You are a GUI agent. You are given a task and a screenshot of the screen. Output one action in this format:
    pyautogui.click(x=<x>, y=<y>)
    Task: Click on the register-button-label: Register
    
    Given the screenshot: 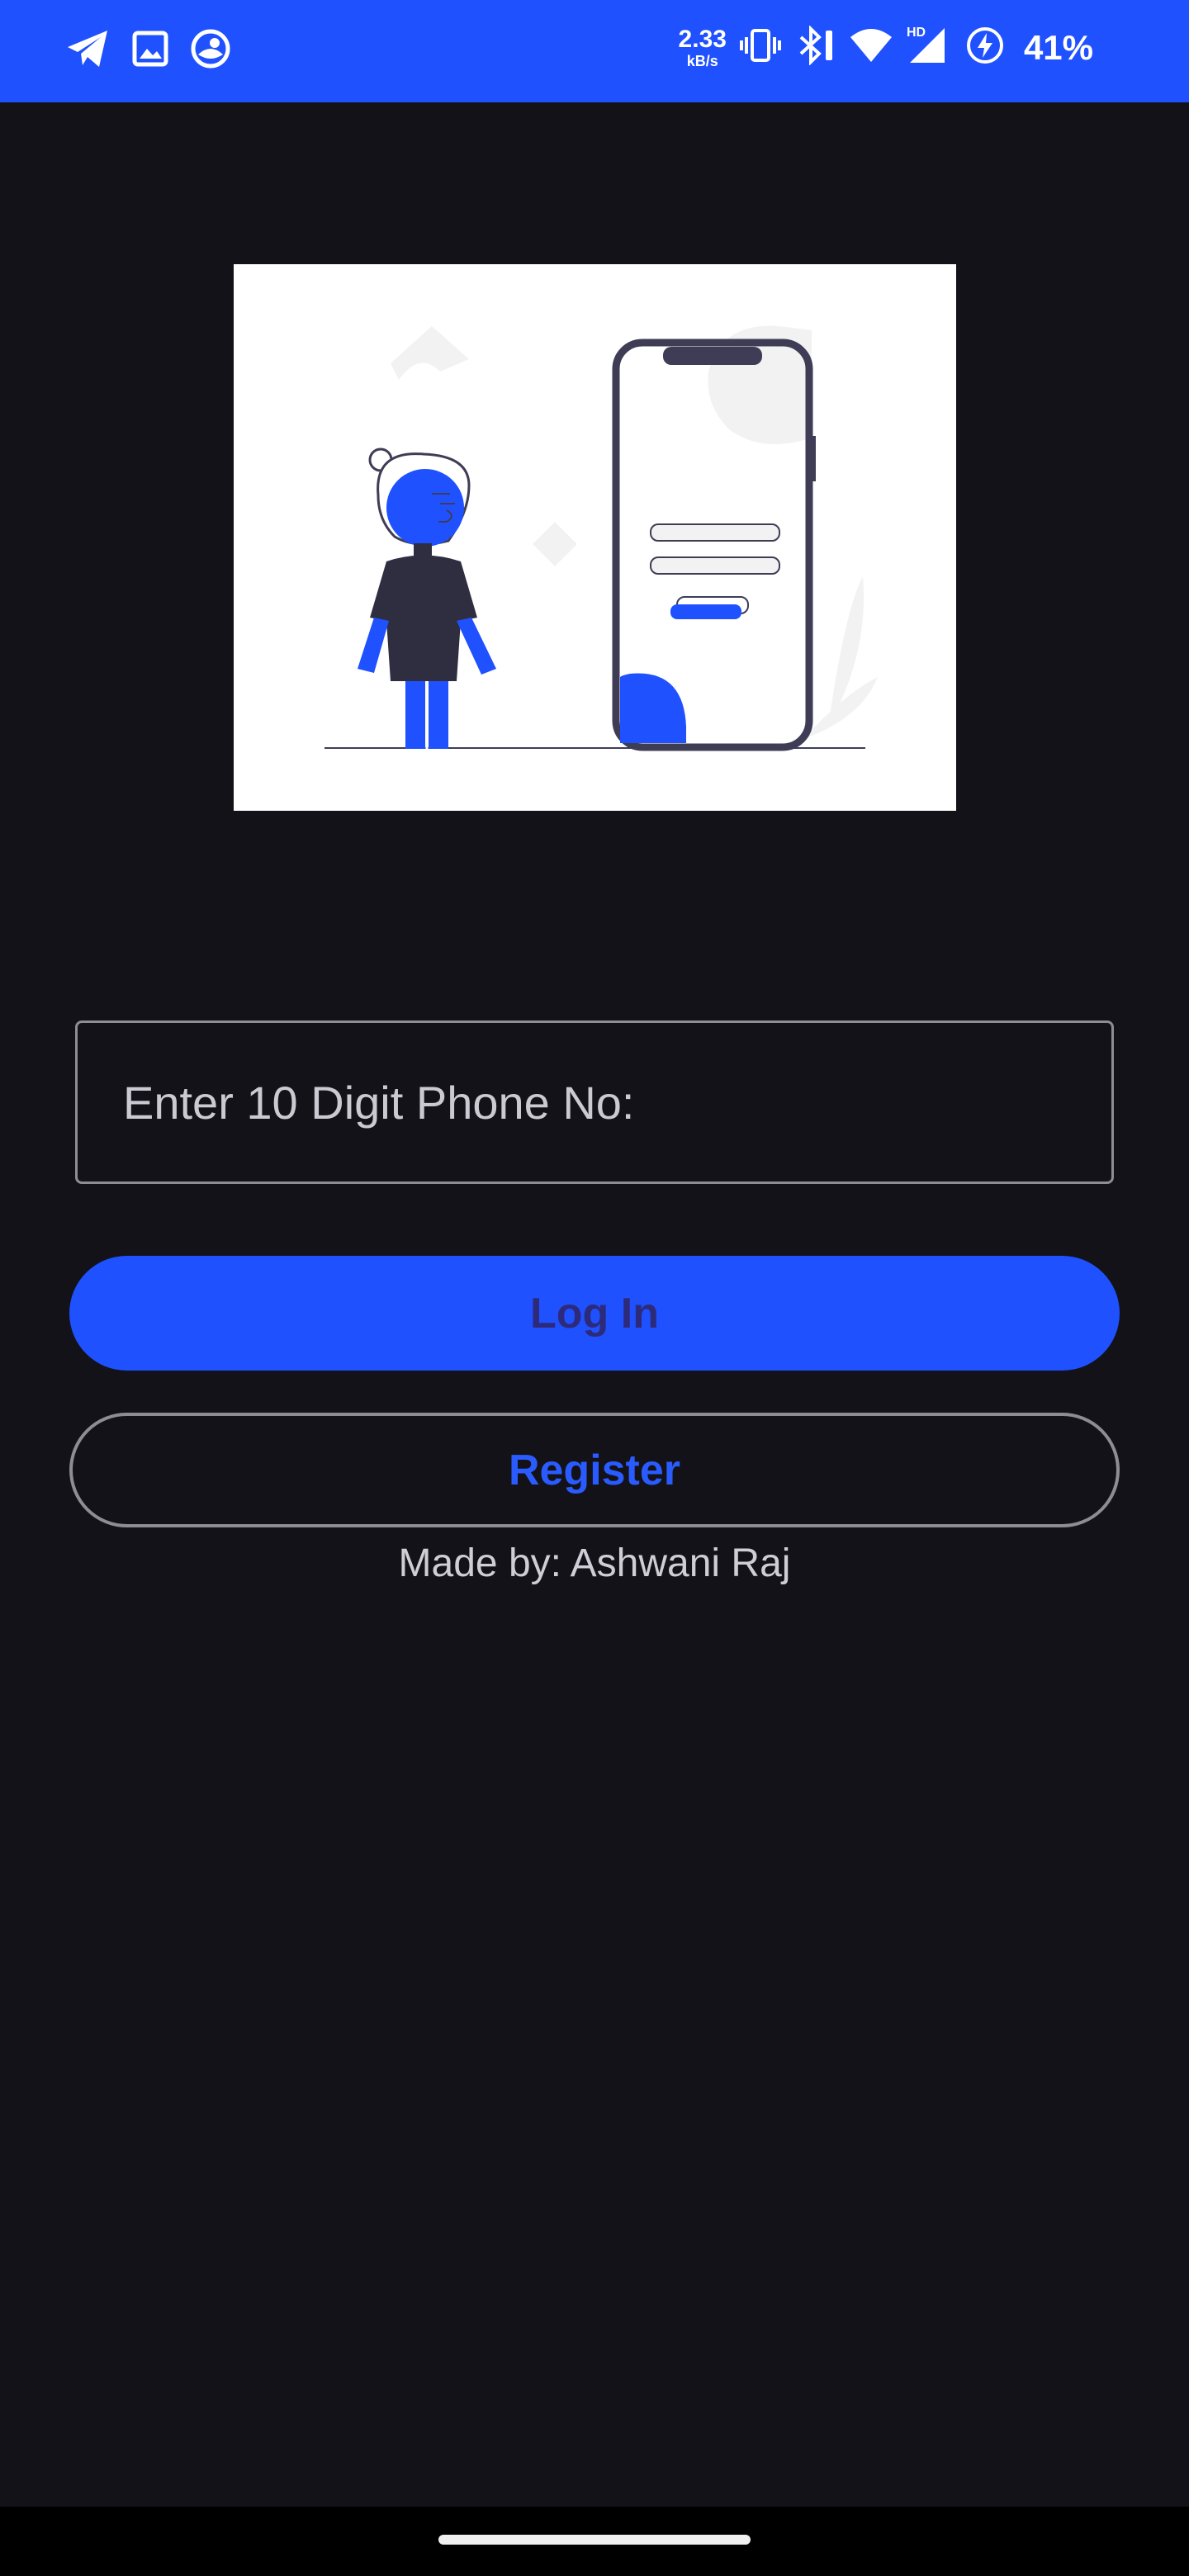 What is the action you would take?
    pyautogui.click(x=594, y=1470)
    